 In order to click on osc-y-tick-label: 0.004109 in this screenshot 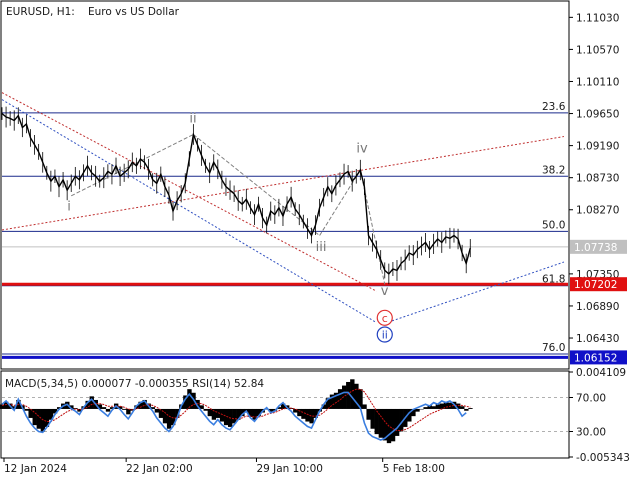, I will do `click(601, 373)`.